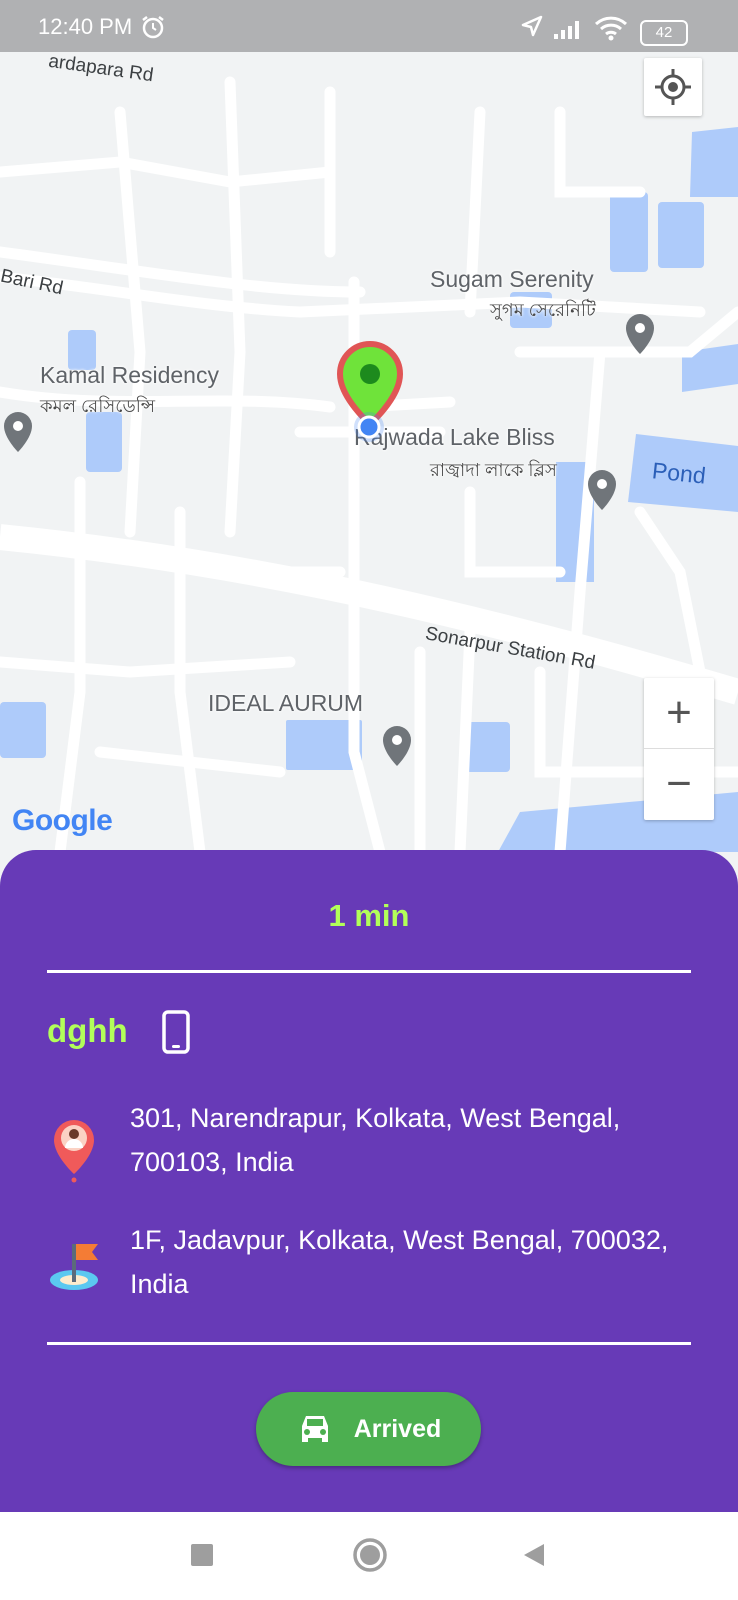  Describe the element at coordinates (566, 30) in the screenshot. I see `signal-icon` at that location.